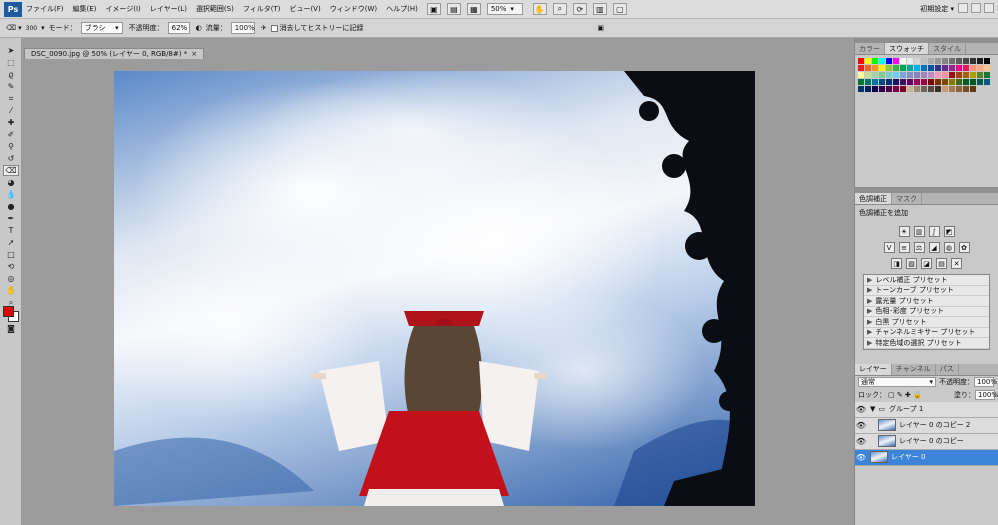  Describe the element at coordinates (11, 98) in the screenshot. I see `crop-tool-icon: ⌗` at that location.